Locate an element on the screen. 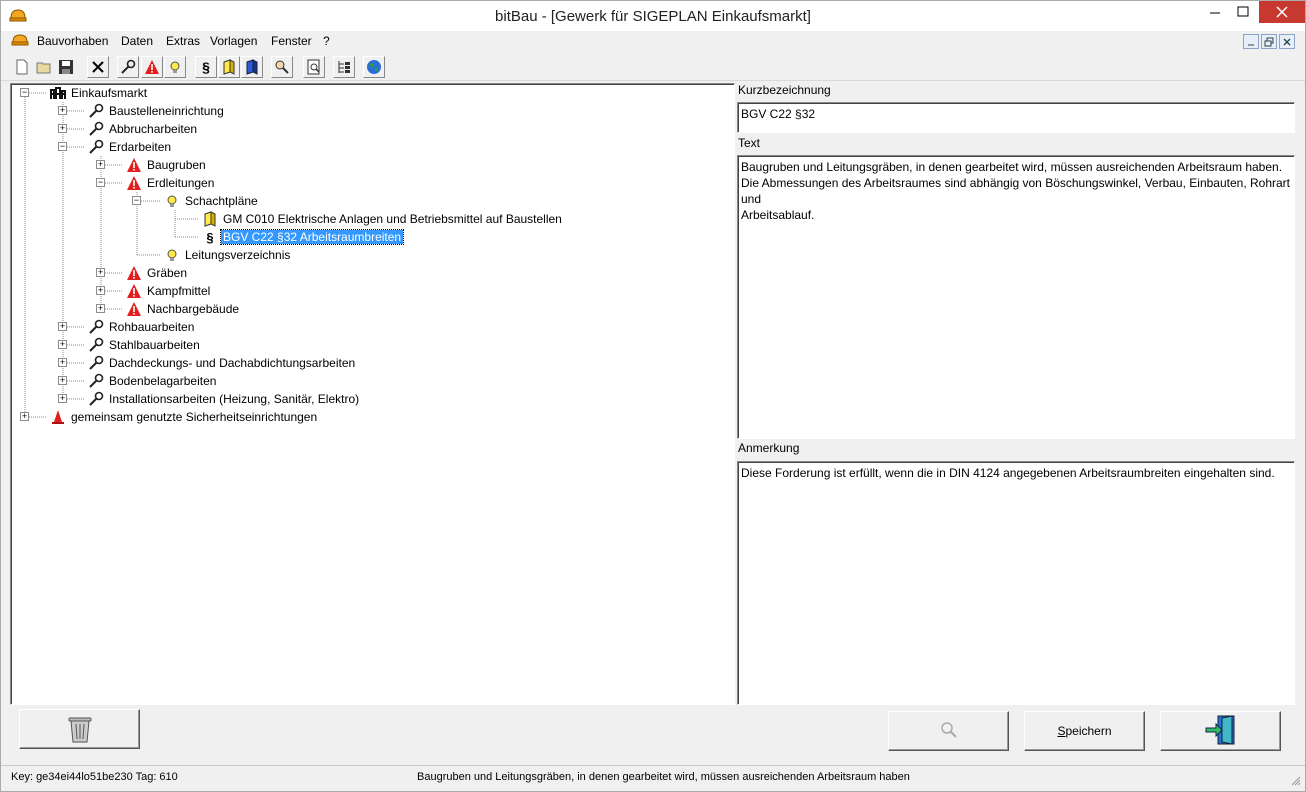 This screenshot has height=792, width=1306. anmerkung-label: Anmerkung is located at coordinates (769, 448).